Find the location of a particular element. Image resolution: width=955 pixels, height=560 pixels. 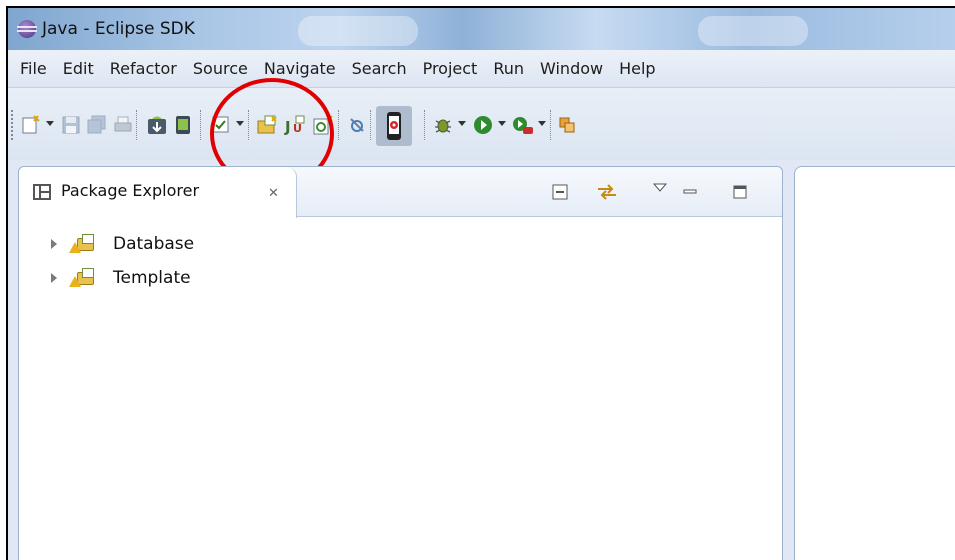

link-with-editor-icon is located at coordinates (606, 192).